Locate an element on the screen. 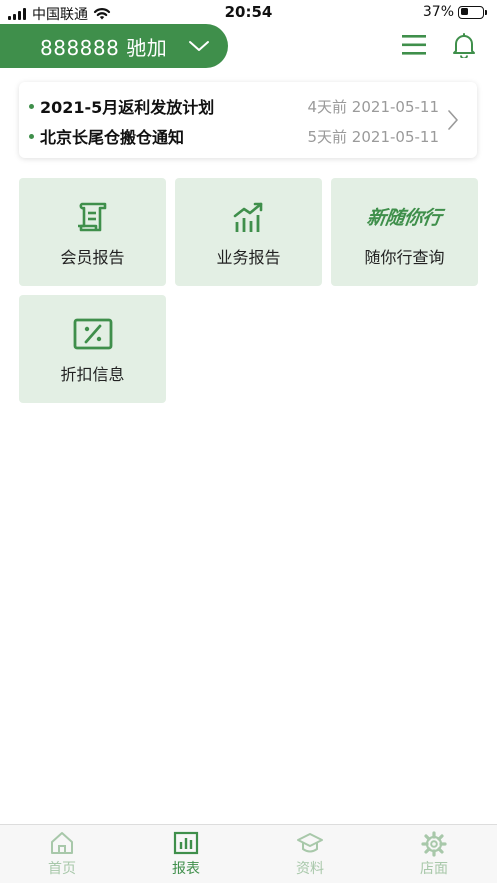 This screenshot has width=497, height=883. tab-reports: 报表 is located at coordinates (186, 854).